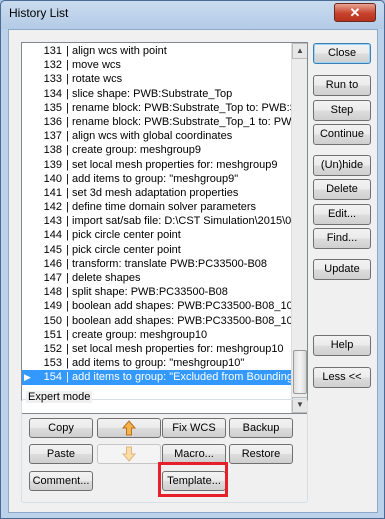  I want to click on history-row: 153 | add items to group: "meshgroup10", so click(157, 363).